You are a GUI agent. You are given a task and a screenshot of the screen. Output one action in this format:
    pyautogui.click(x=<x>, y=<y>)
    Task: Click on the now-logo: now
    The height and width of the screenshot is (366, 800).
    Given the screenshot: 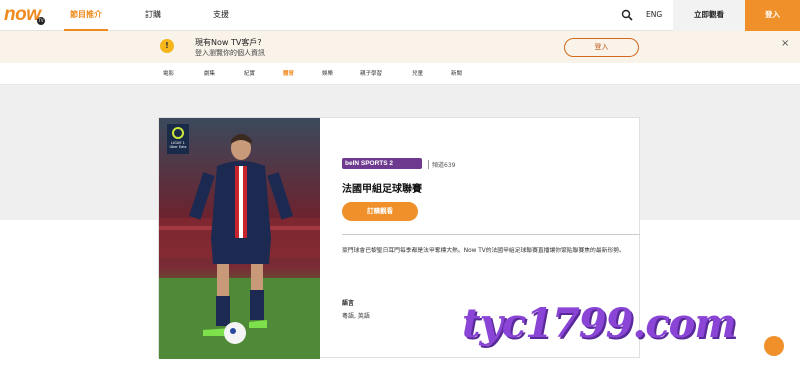 What is the action you would take?
    pyautogui.click(x=22, y=15)
    